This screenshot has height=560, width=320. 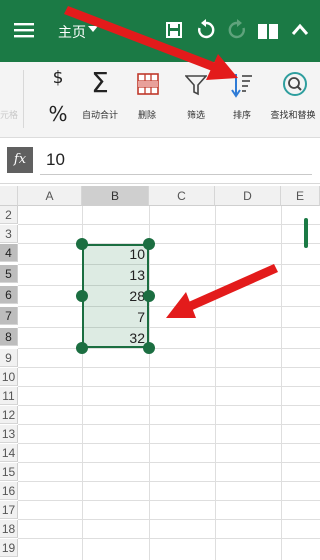 I want to click on arrow-to-sort-annotation, so click(x=151, y=43).